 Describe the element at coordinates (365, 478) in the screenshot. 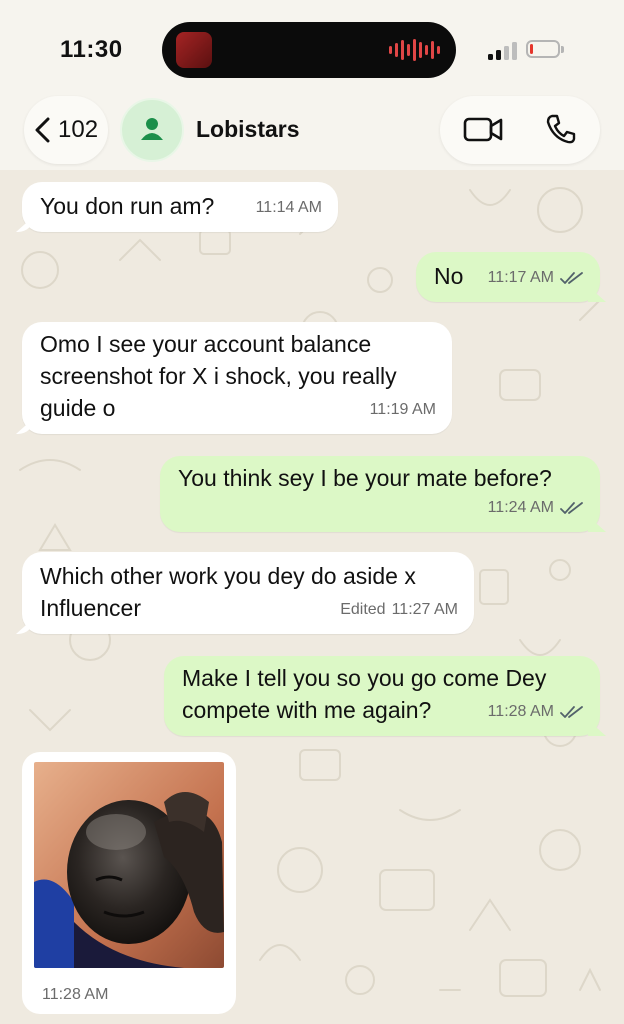

I see `message-text: You think sey I be your mate before?` at that location.